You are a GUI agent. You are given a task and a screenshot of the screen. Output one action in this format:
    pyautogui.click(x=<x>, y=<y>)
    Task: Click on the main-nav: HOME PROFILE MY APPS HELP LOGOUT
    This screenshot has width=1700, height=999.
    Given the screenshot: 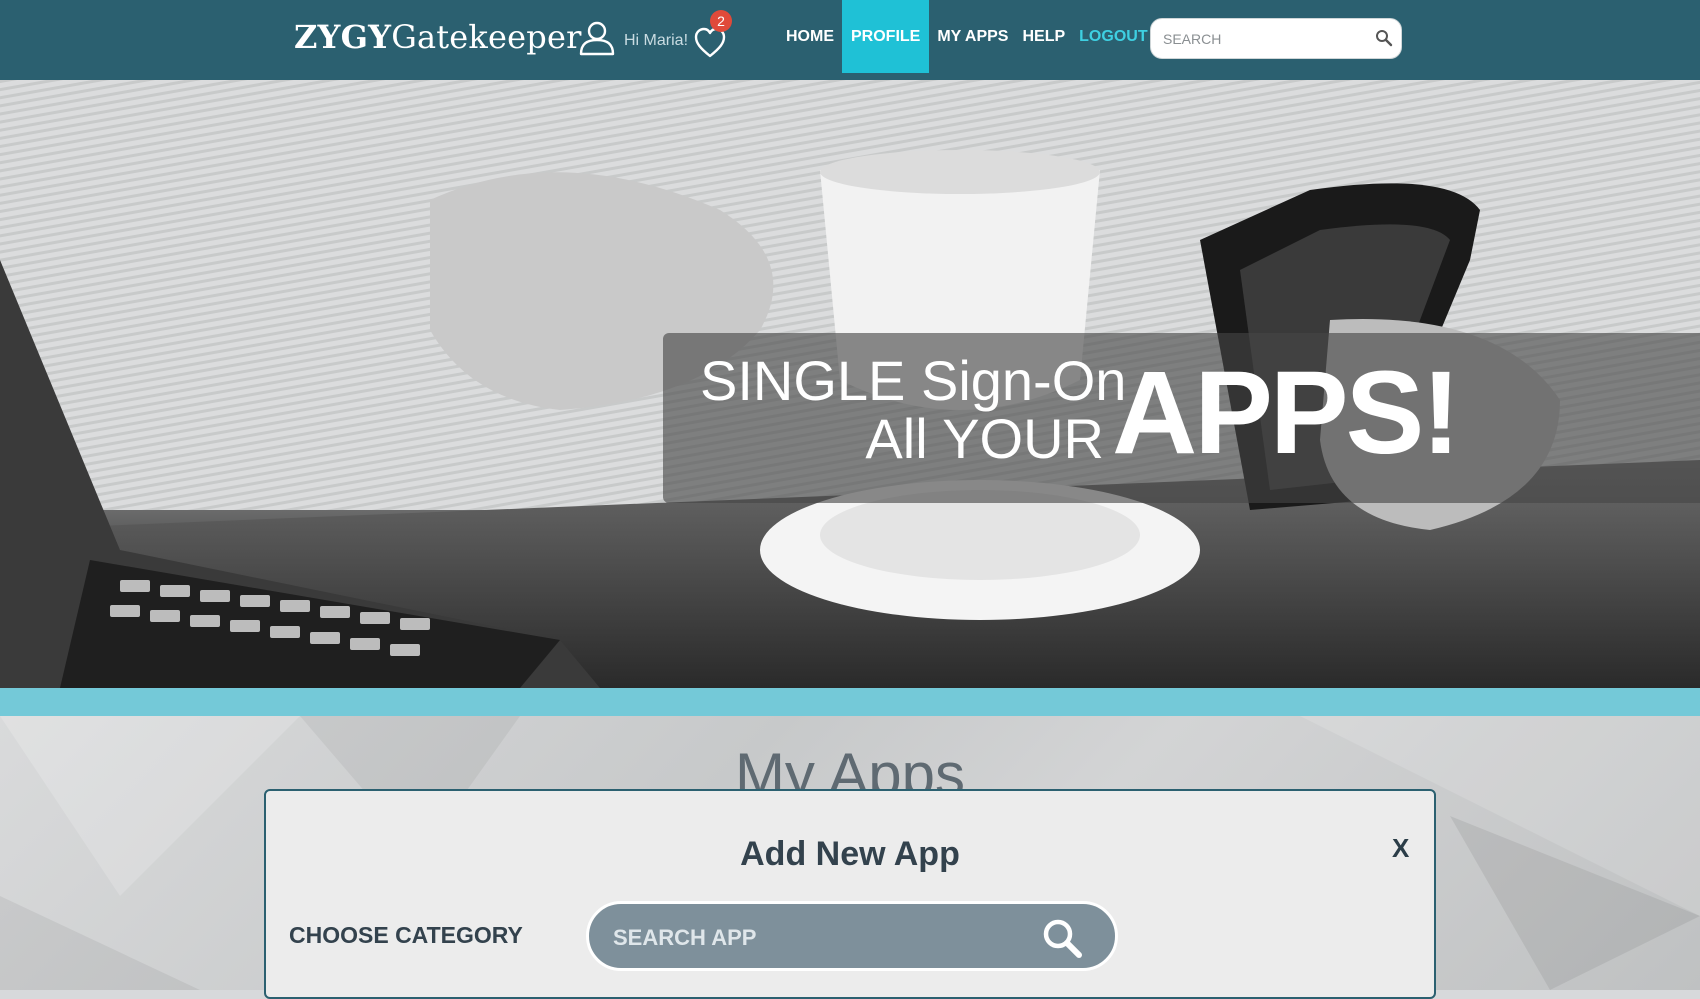 What is the action you would take?
    pyautogui.click(x=968, y=40)
    